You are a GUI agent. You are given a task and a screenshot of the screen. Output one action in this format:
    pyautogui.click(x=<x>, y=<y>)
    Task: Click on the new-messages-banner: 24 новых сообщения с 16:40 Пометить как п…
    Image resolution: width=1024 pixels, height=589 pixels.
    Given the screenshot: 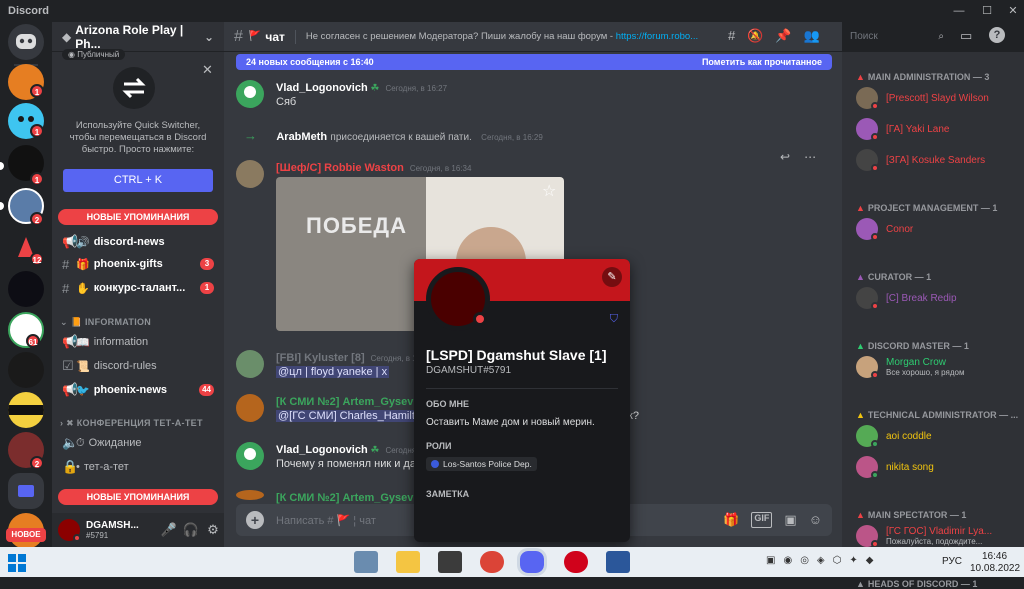 What is the action you would take?
    pyautogui.click(x=534, y=62)
    